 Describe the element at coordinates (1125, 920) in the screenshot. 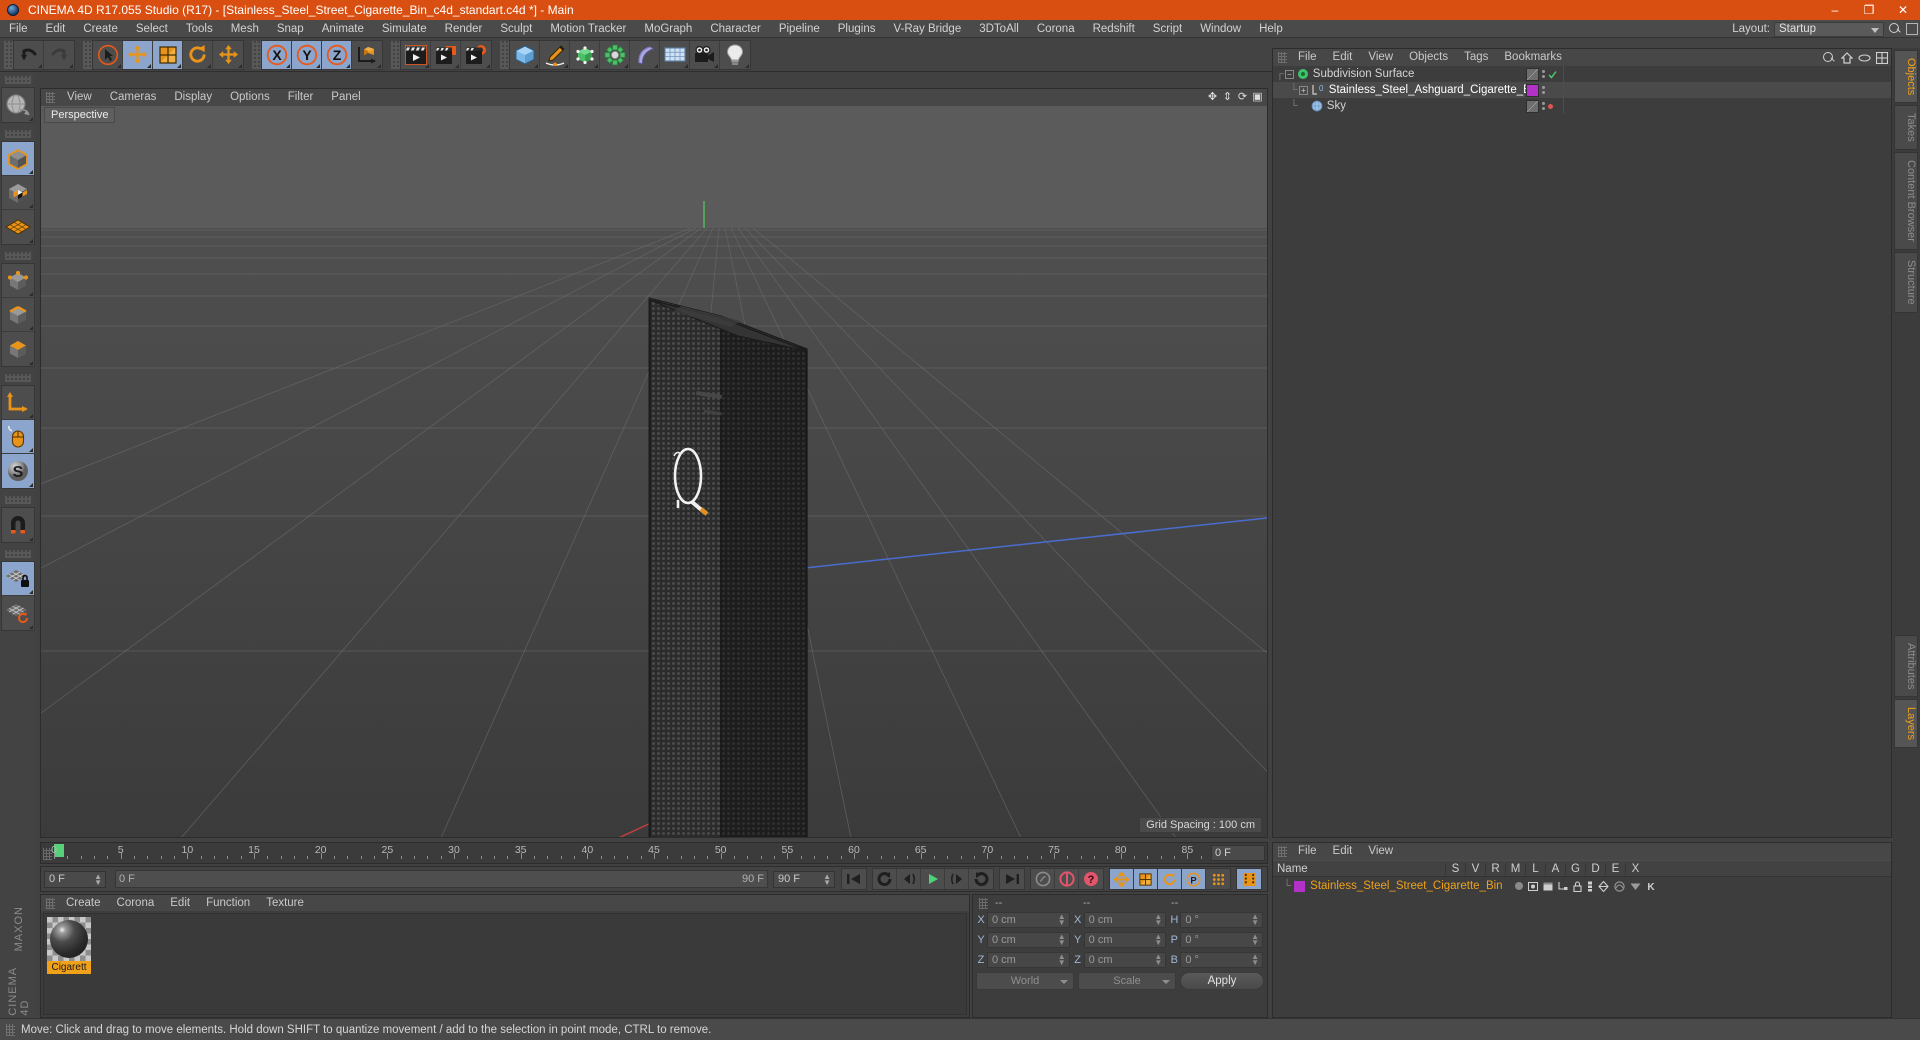

I see `size-x-field: 0 cm ▲ ▼` at that location.